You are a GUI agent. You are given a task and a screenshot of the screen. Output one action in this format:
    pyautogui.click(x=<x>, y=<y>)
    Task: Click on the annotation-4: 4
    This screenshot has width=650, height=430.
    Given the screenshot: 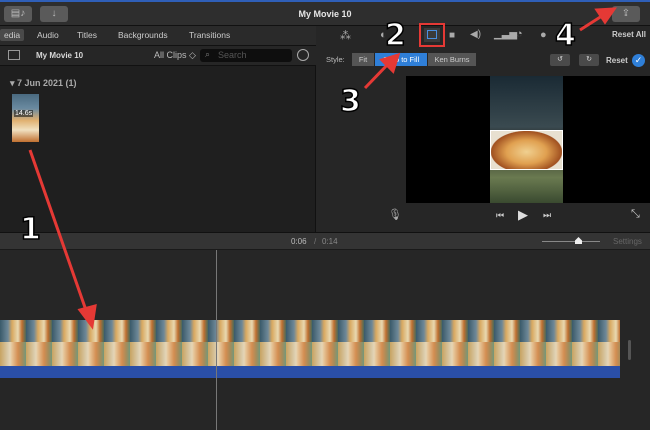 What is the action you would take?
    pyautogui.click(x=565, y=35)
    